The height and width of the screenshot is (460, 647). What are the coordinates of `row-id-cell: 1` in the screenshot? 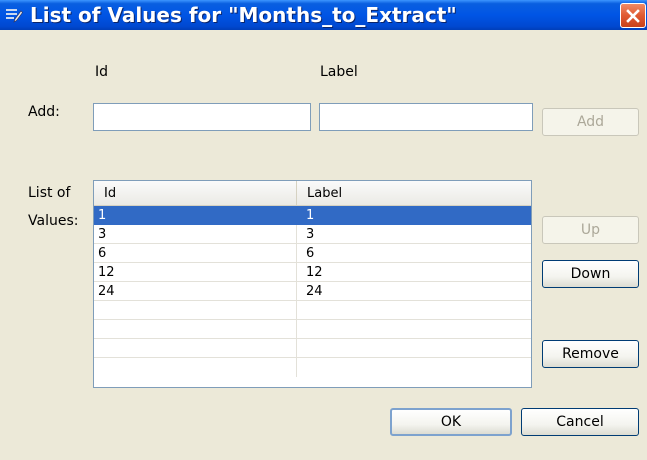 It's located at (195, 215).